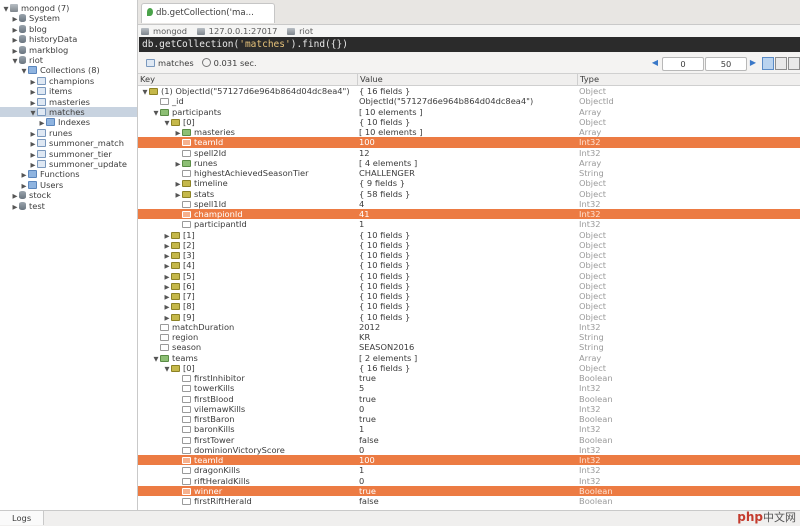 The height and width of the screenshot is (526, 800). Describe the element at coordinates (189, 285) in the screenshot. I see `key-text: [6]` at that location.